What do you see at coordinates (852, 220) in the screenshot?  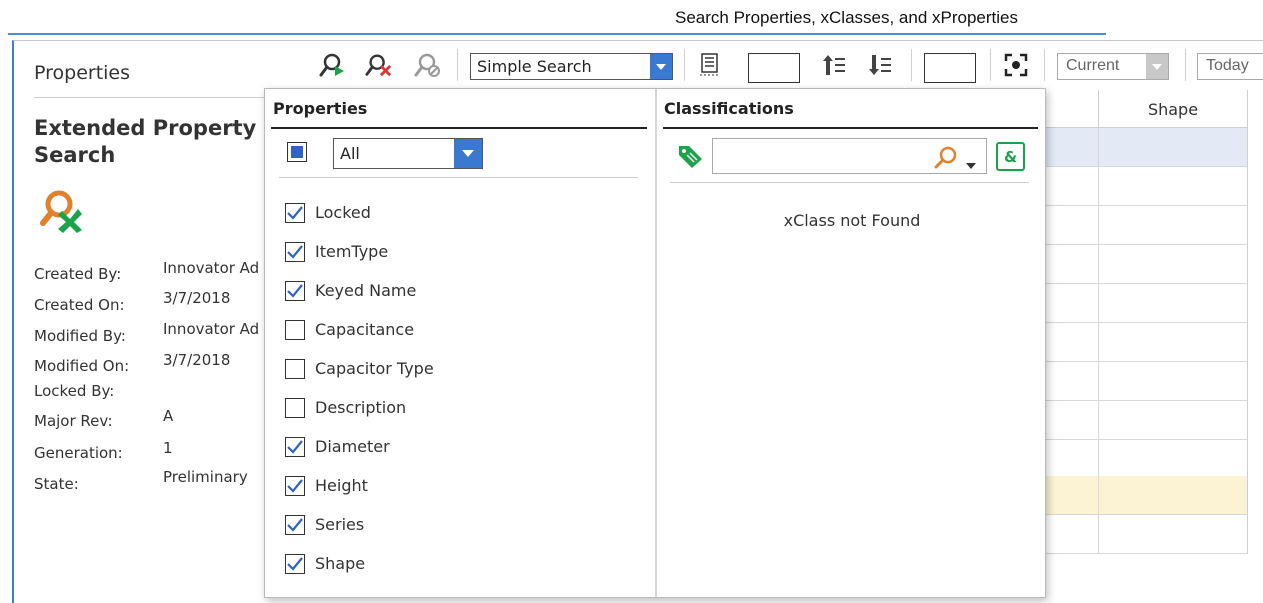 I see `empty-message: xClass not Found` at bounding box center [852, 220].